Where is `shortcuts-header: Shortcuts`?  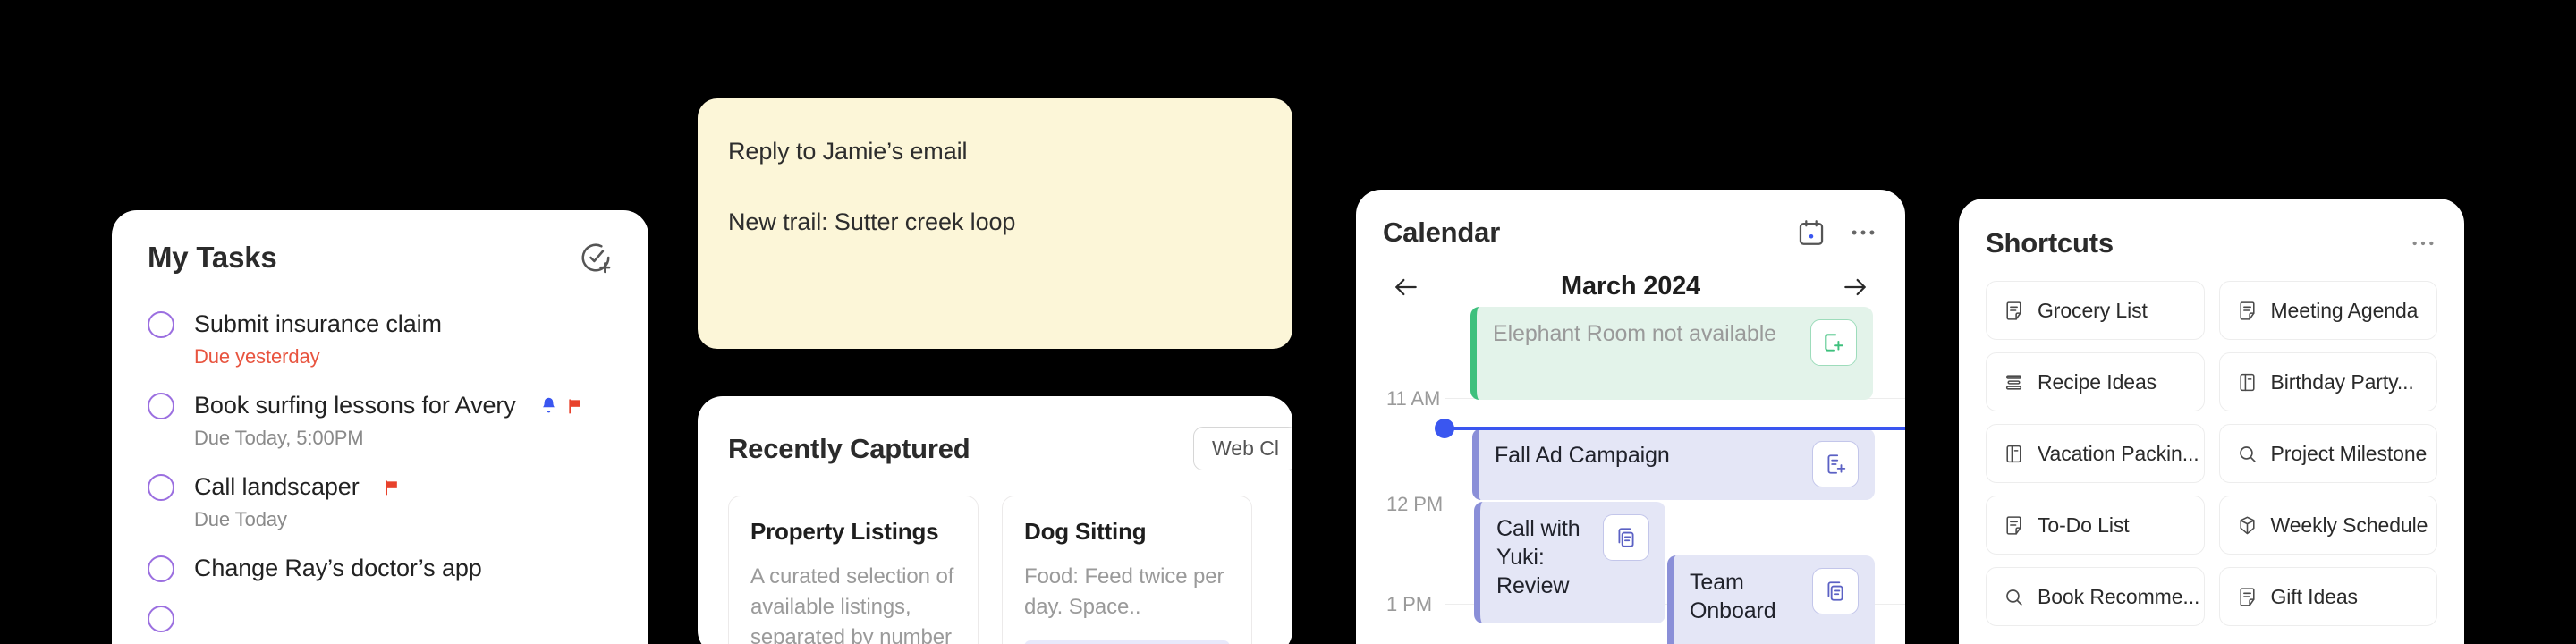 shortcuts-header: Shortcuts is located at coordinates (2211, 243).